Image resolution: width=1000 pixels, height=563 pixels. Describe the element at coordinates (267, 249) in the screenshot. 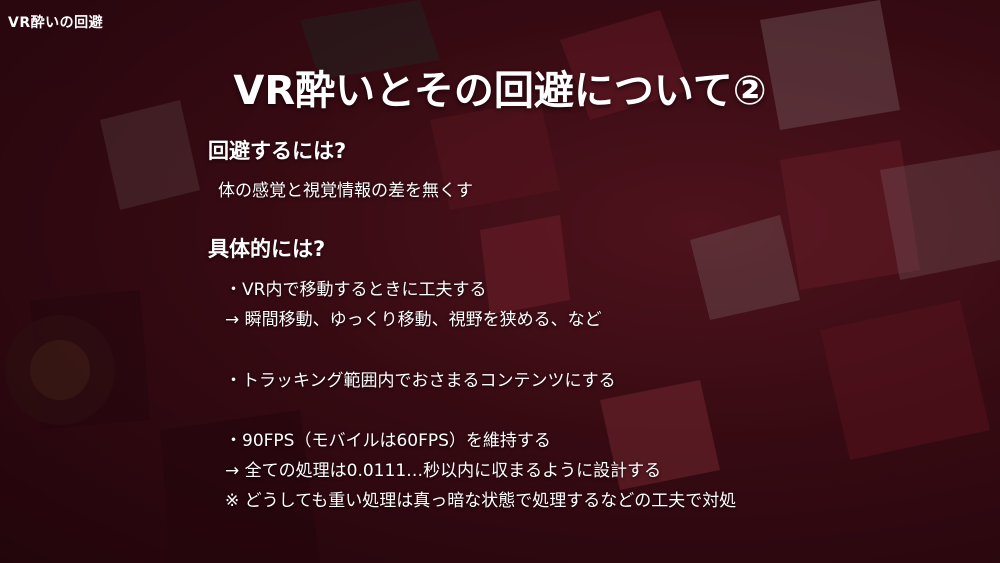

I see `section-heading-specifics: 具体的には?` at that location.